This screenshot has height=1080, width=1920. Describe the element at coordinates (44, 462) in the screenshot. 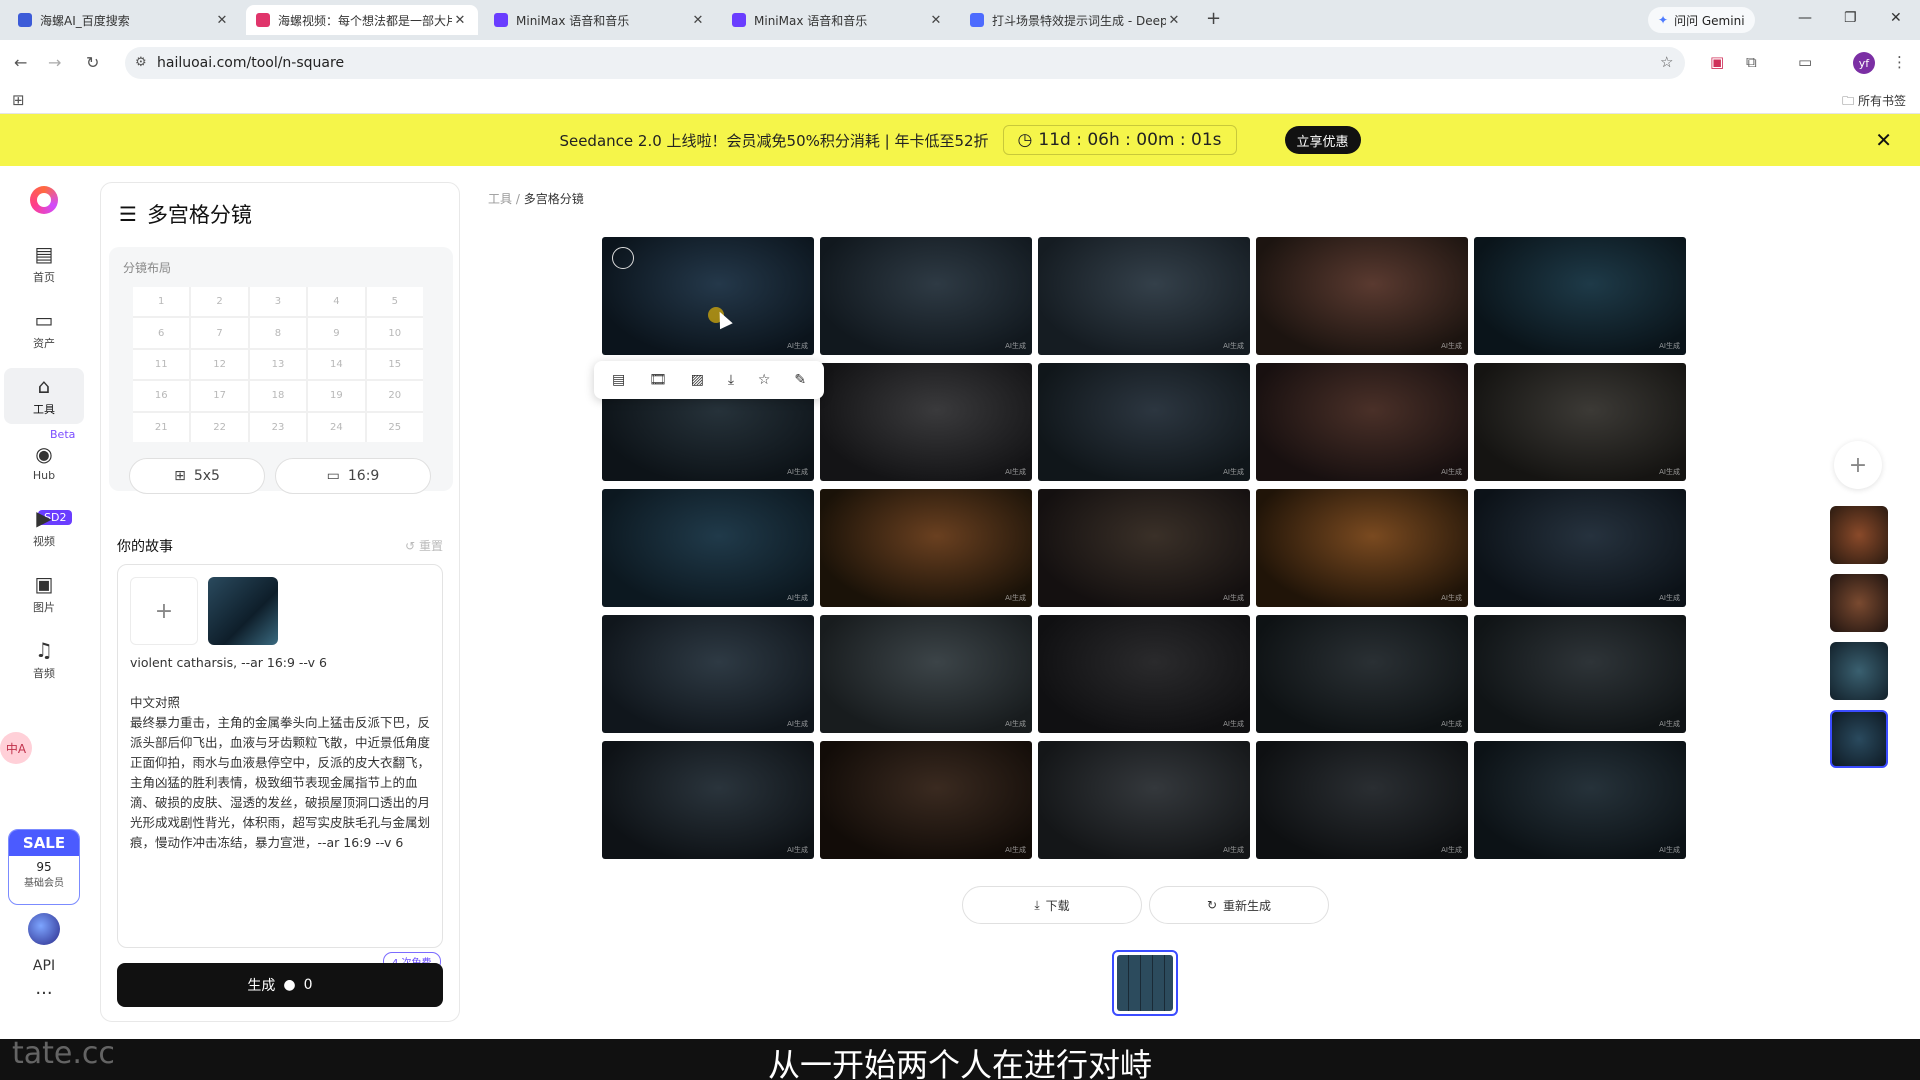

I see `rail-item-hub: ◉ Hub` at that location.